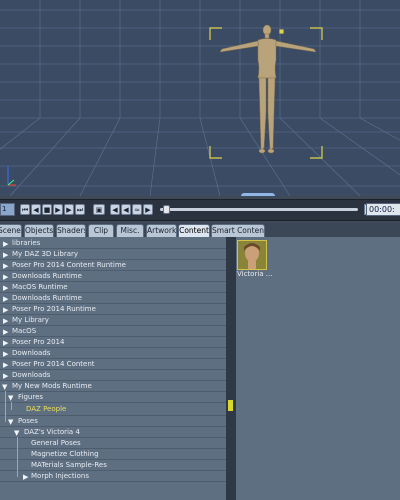 The image size is (400, 500). I want to click on tree-item-libraries: ▶ libraries, so click(113, 243).